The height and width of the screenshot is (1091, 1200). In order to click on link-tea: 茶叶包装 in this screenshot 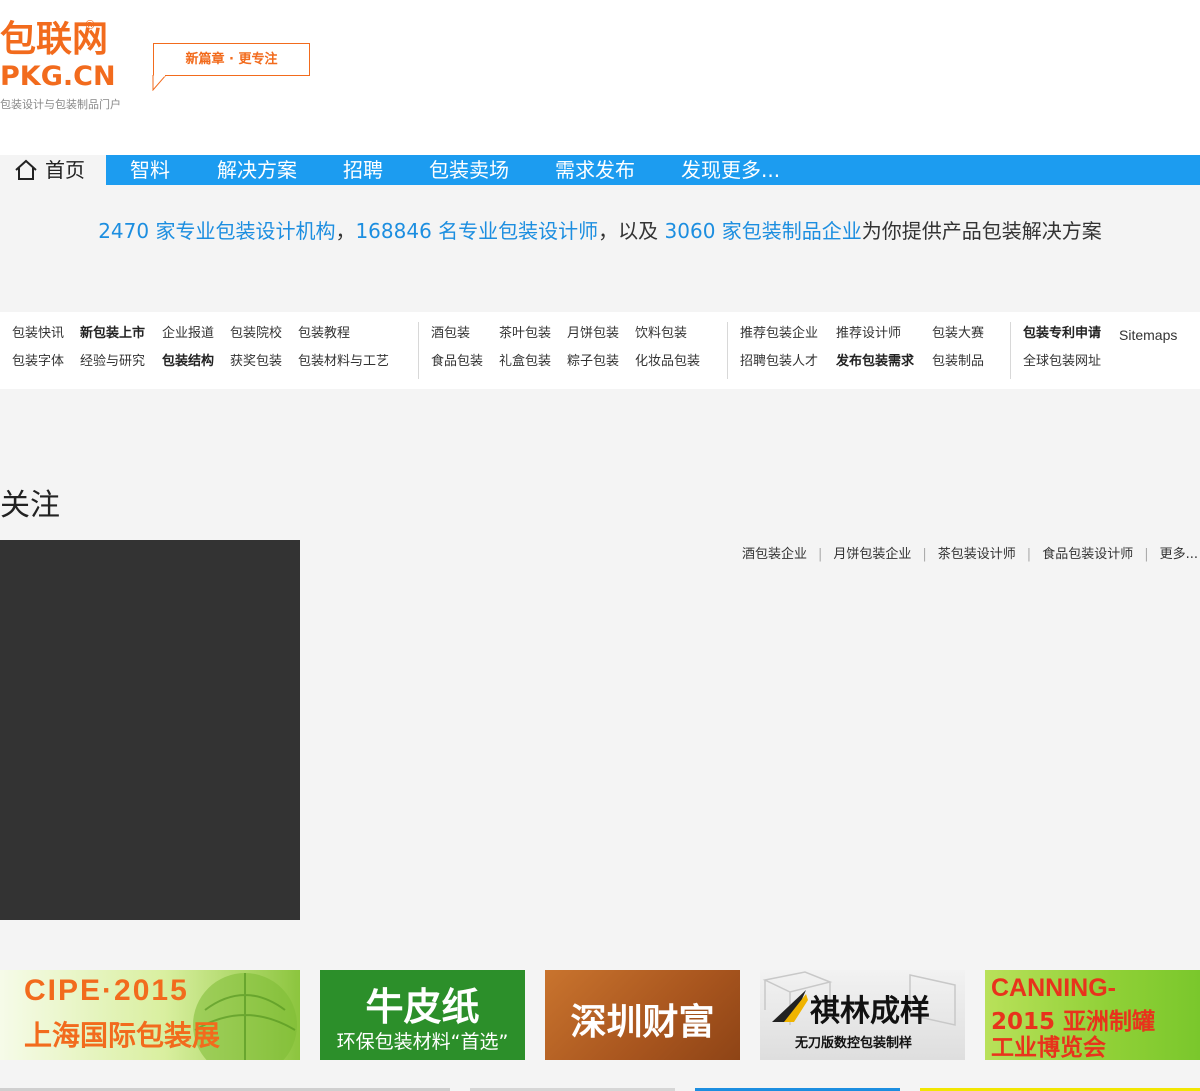, I will do `click(525, 334)`.